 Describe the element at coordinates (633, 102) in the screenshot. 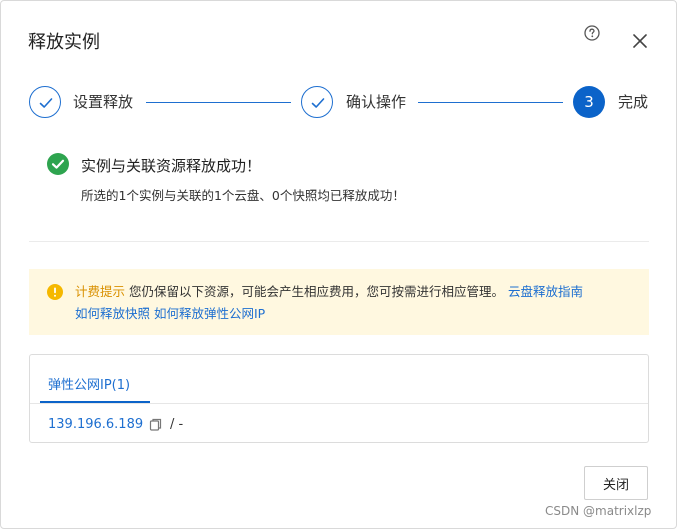

I see `step-3-label: 完成` at that location.